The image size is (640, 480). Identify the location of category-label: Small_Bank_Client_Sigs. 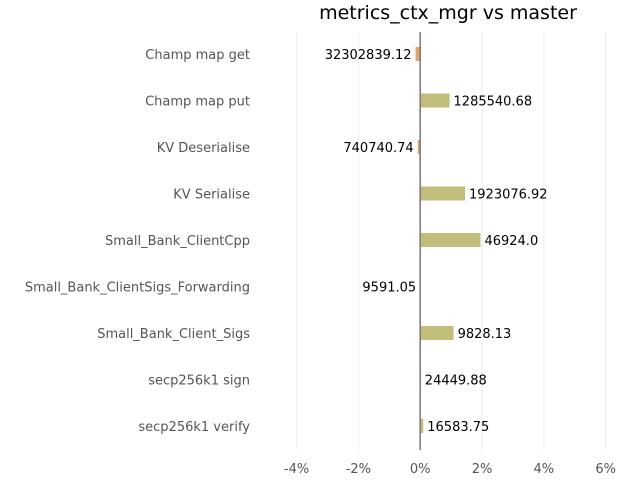
(173, 334).